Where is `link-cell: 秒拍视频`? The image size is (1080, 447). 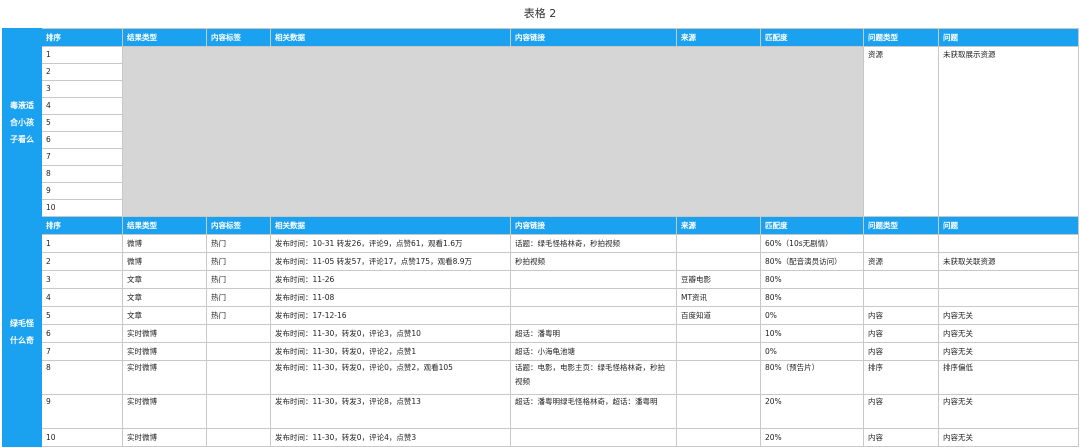
link-cell: 秒拍视频 is located at coordinates (593, 261).